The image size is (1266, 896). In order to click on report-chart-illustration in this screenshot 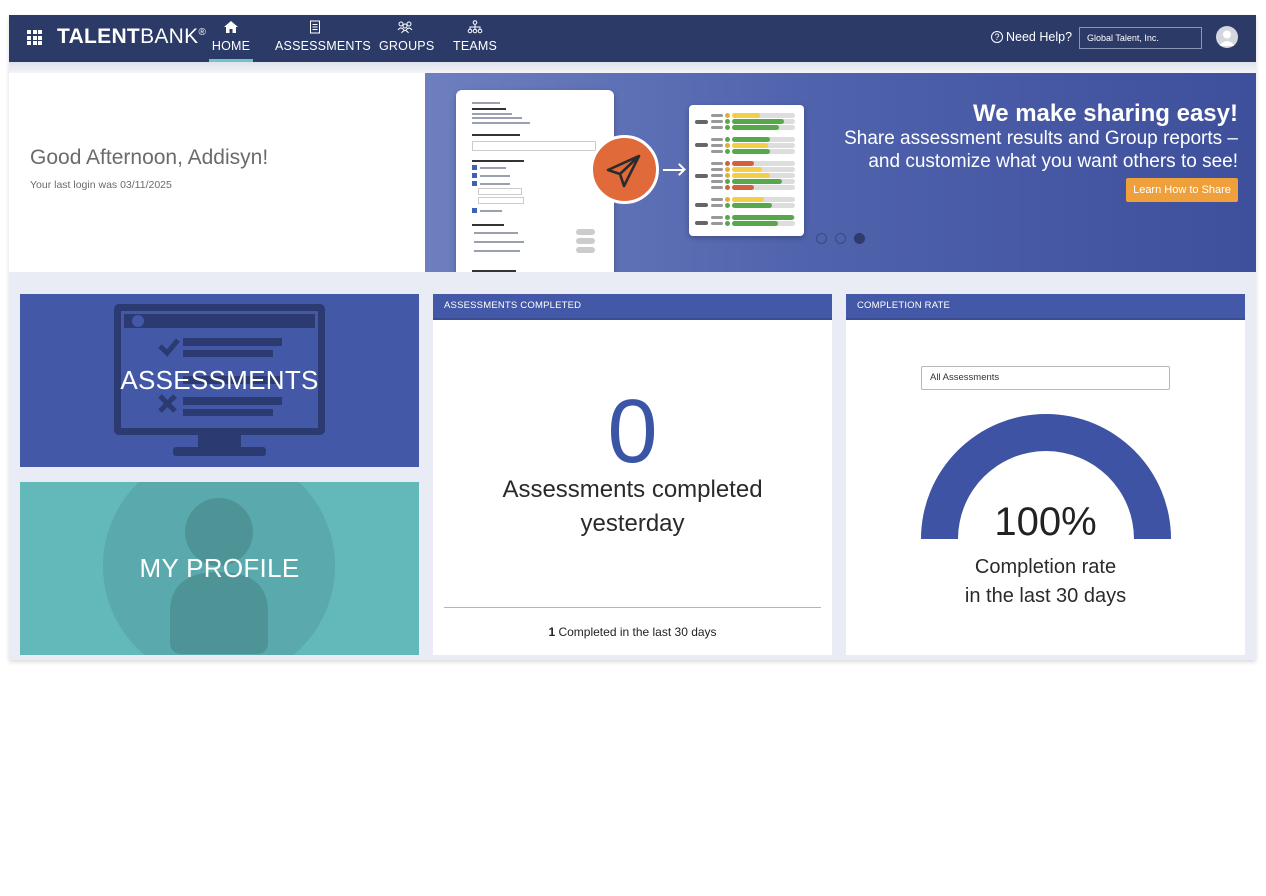, I will do `click(746, 170)`.